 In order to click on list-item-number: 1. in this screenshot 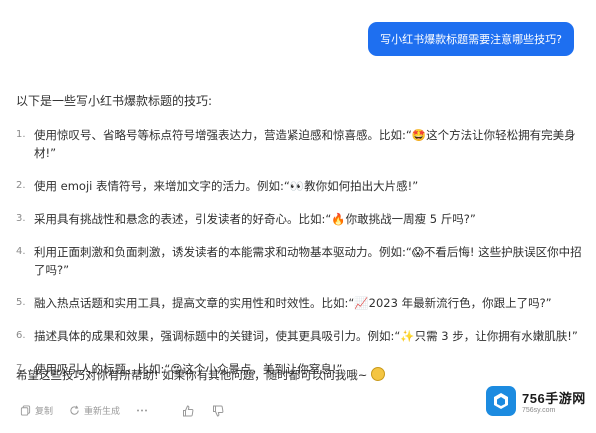, I will do `click(21, 134)`.